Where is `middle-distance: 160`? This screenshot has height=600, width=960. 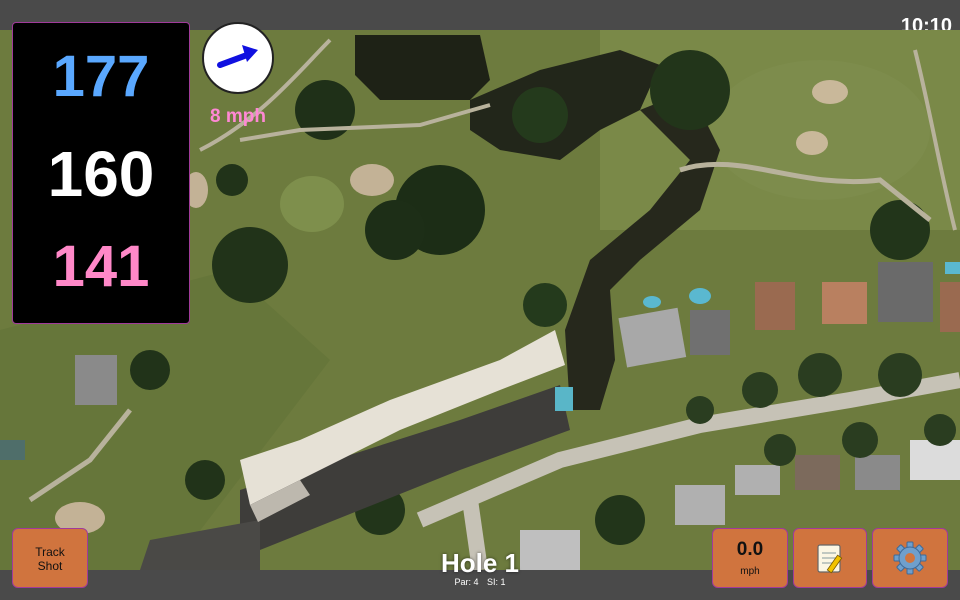
middle-distance: 160 is located at coordinates (101, 174).